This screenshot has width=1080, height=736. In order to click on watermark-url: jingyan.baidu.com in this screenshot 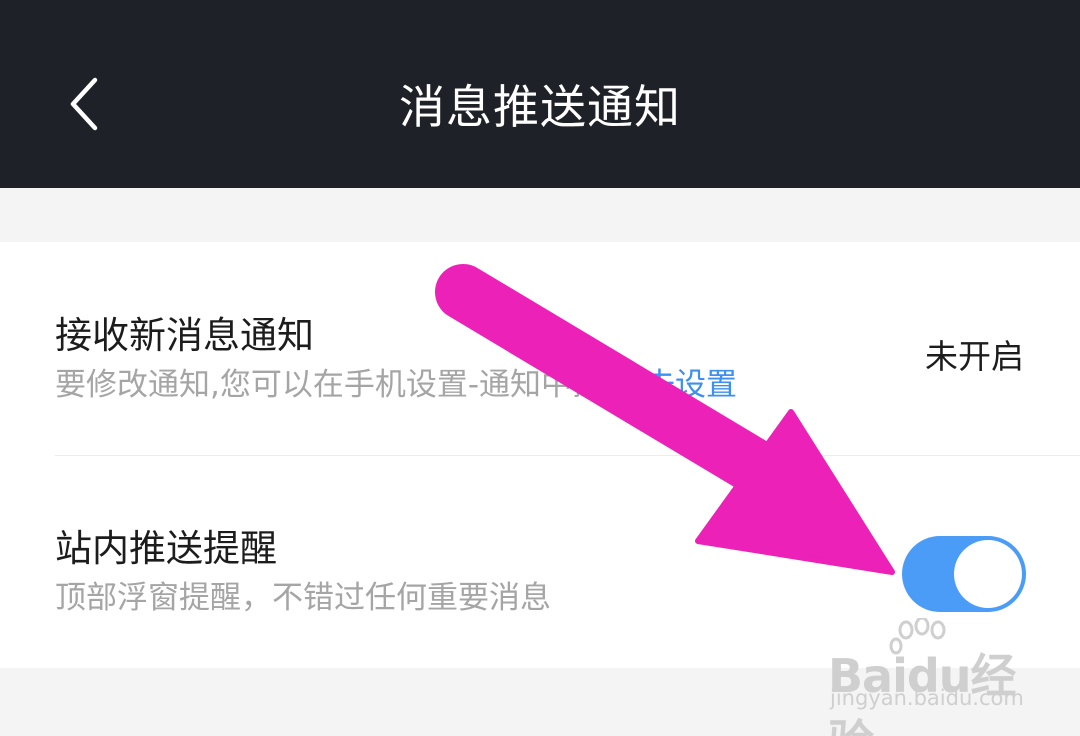, I will do `click(927, 698)`.